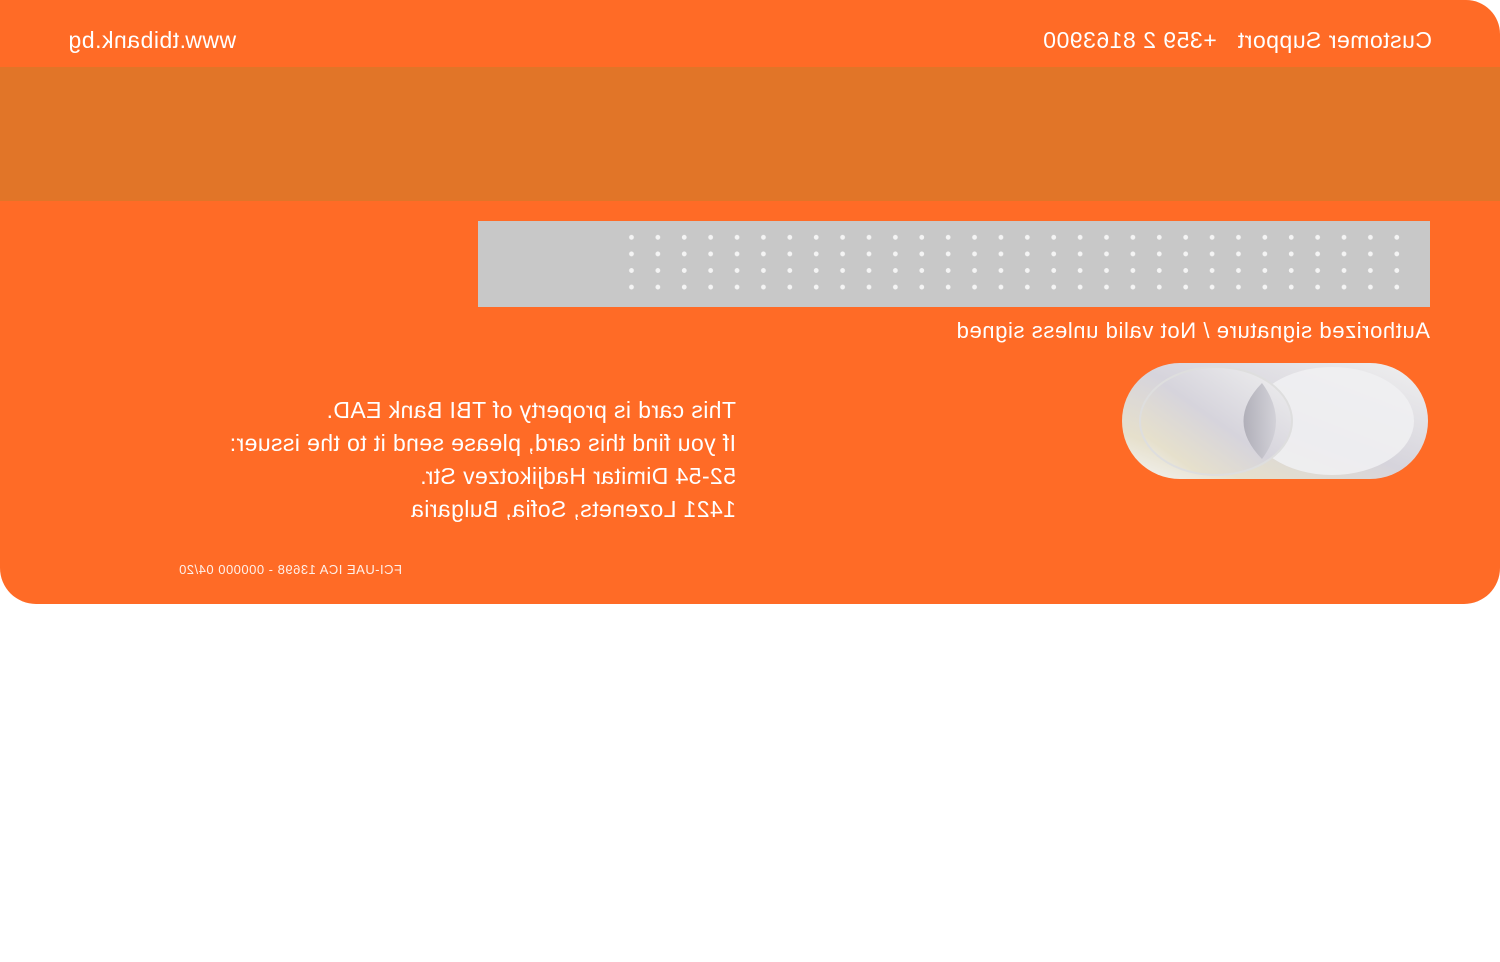 This screenshot has width=1500, height=962. Describe the element at coordinates (1019, 265) in the screenshot. I see `signature-pattern` at that location.